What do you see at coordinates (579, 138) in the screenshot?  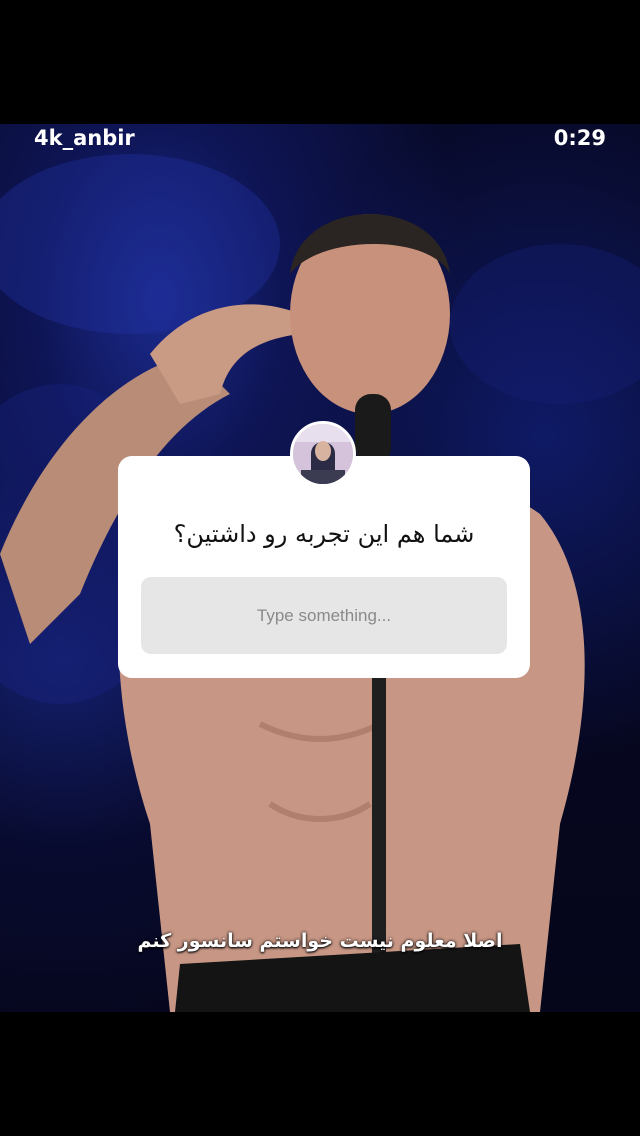 I see `story-timer: 0:29` at bounding box center [579, 138].